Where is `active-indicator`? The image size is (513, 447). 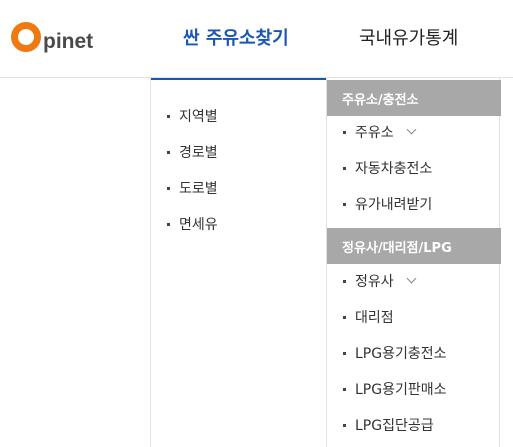 active-indicator is located at coordinates (238, 79).